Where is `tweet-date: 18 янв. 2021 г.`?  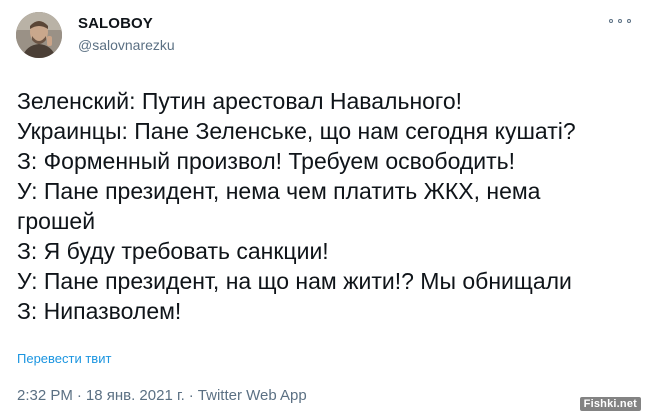
tweet-date: 18 янв. 2021 г. is located at coordinates (135, 395).